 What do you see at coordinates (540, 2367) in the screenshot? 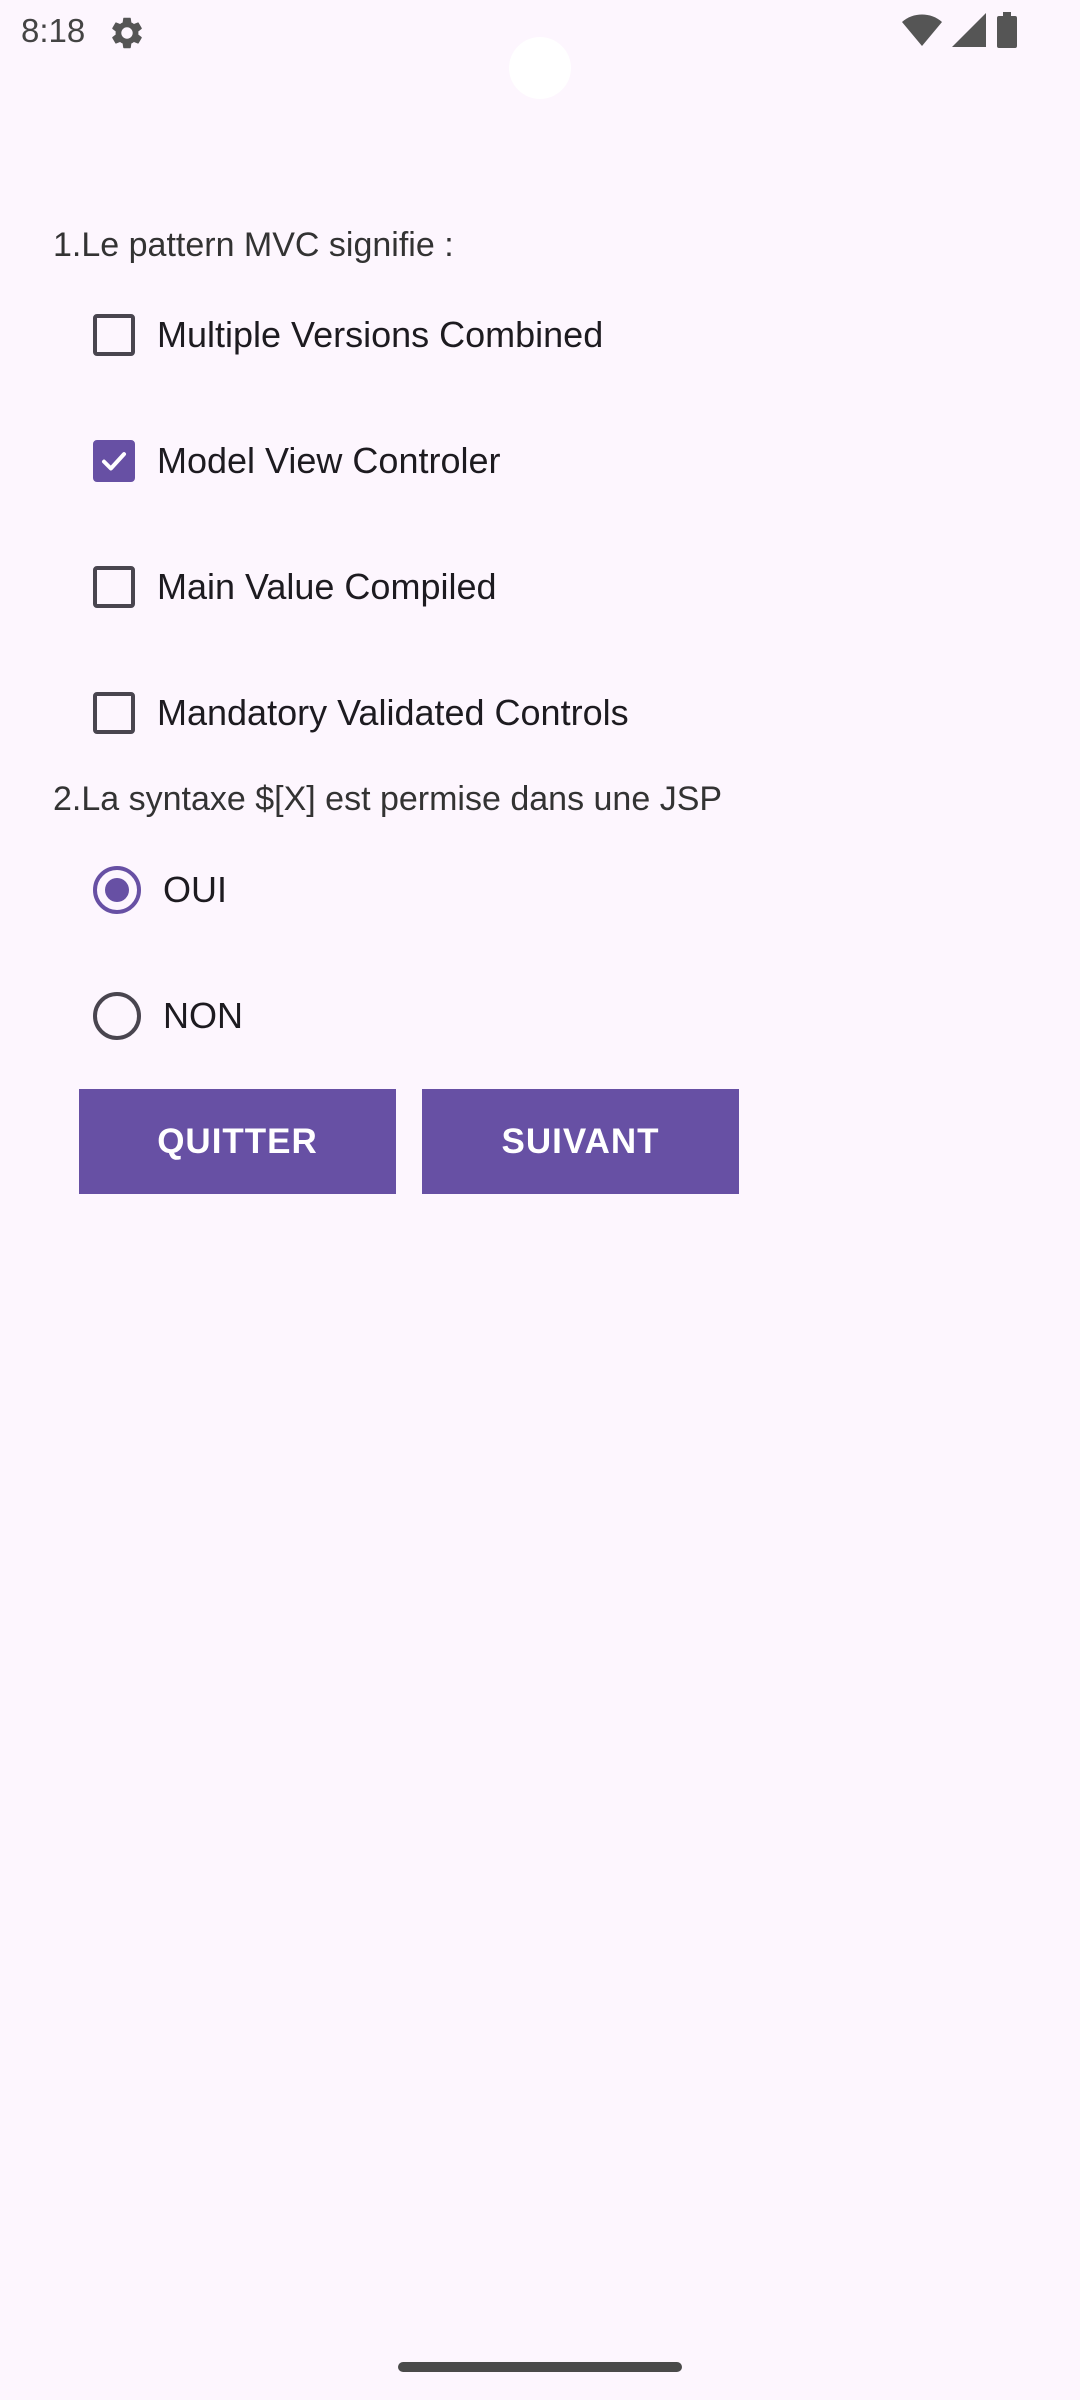
I see `home-indicator` at bounding box center [540, 2367].